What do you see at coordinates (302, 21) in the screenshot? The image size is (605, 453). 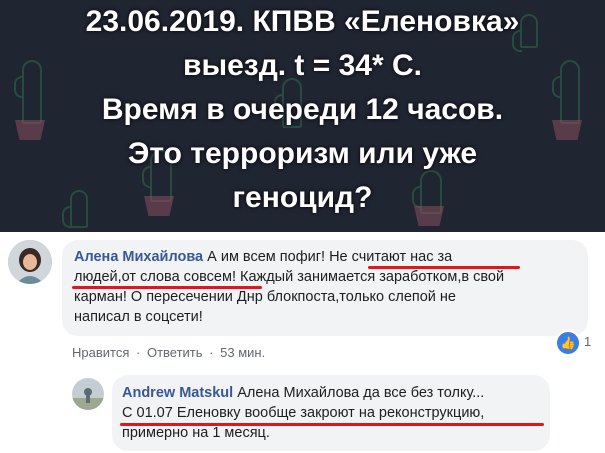 I see `headline-line-1: 23.06.2019. КПВВ «Еленовка»` at bounding box center [302, 21].